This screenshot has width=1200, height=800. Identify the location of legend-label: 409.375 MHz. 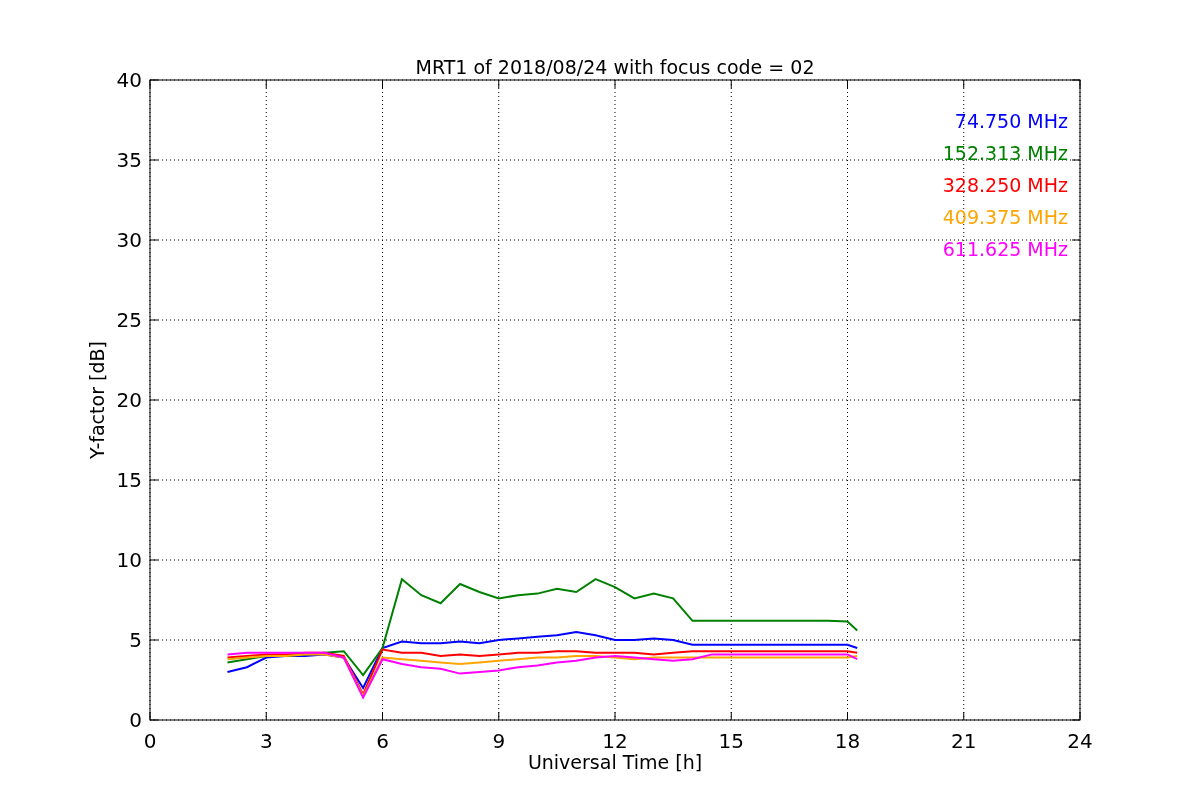
(1005, 217).